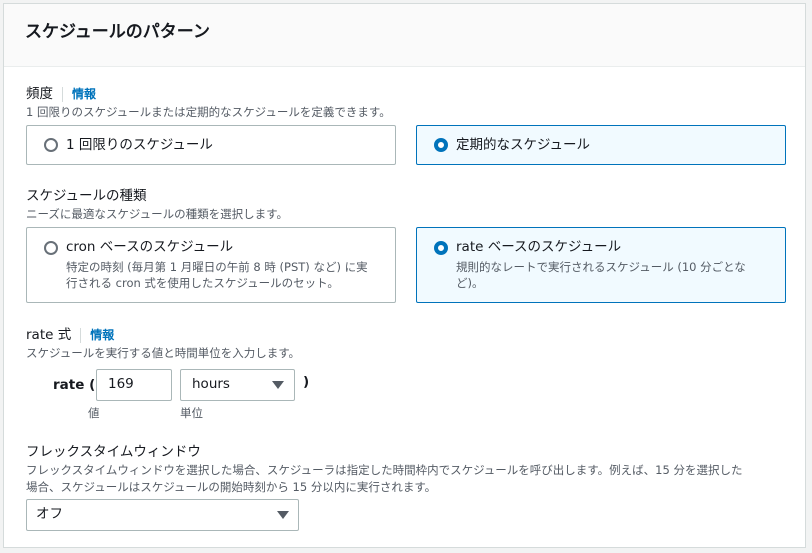 The height and width of the screenshot is (553, 812). Describe the element at coordinates (601, 145) in the screenshot. I see `frequency-option-recurring: 定期的なスケジュール` at that location.